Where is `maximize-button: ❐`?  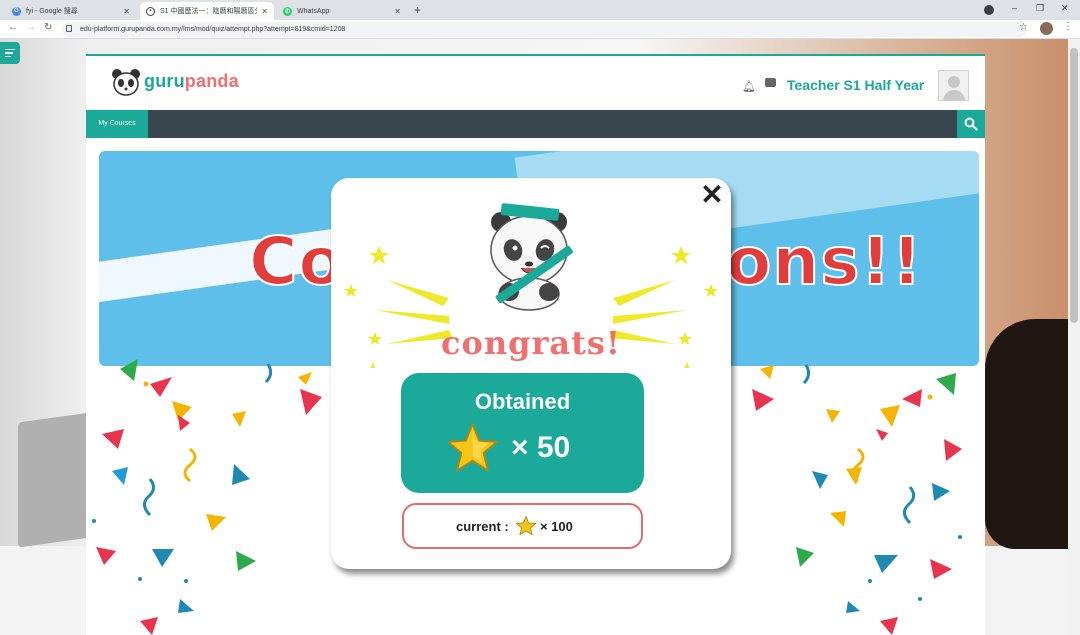 maximize-button: ❐ is located at coordinates (1040, 8).